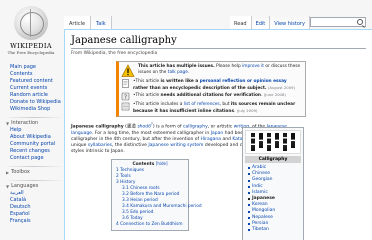  I want to click on personal-reflection-link: personal reflection or opinion essay, so click(243, 81).